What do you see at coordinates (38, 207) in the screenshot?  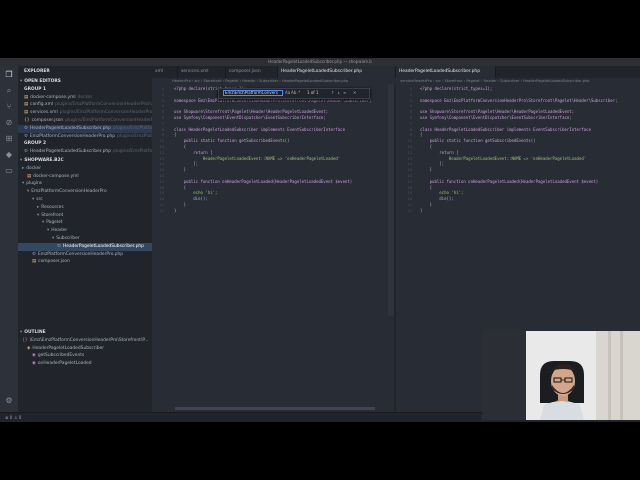 I see `chevron-right-icon: ▸` at bounding box center [38, 207].